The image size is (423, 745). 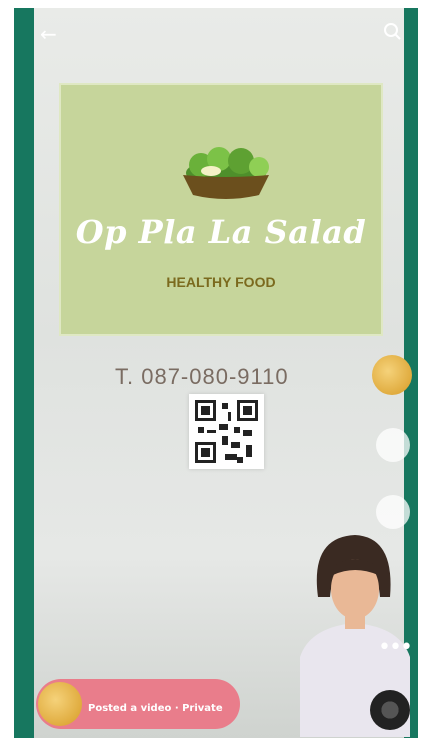 What do you see at coordinates (393, 512) in the screenshot?
I see `comment-icon` at bounding box center [393, 512].